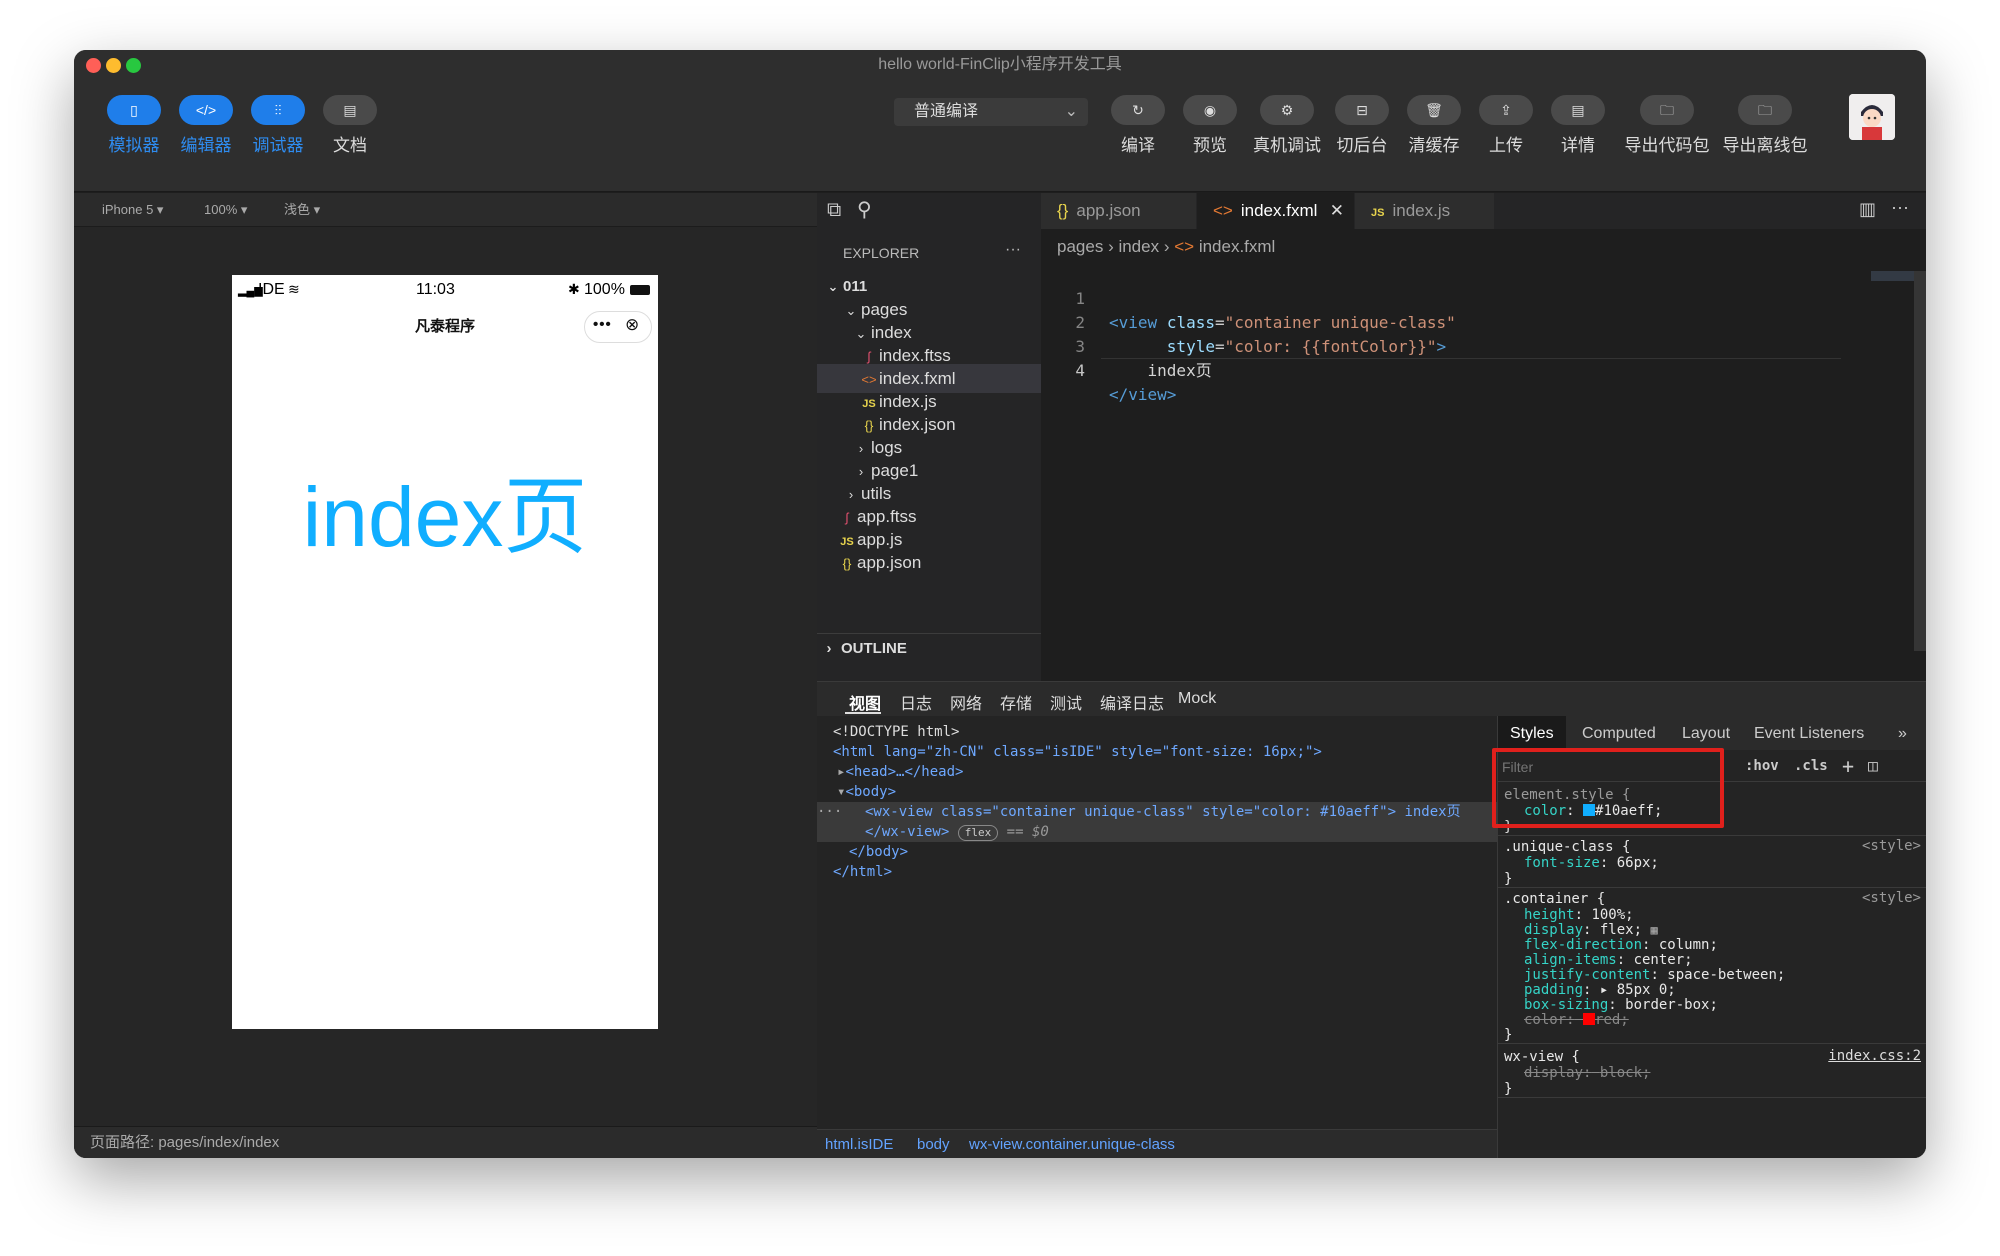 The height and width of the screenshot is (1256, 2000). What do you see at coordinates (829, 812) in the screenshot?
I see `node-more-icon: ···` at bounding box center [829, 812].